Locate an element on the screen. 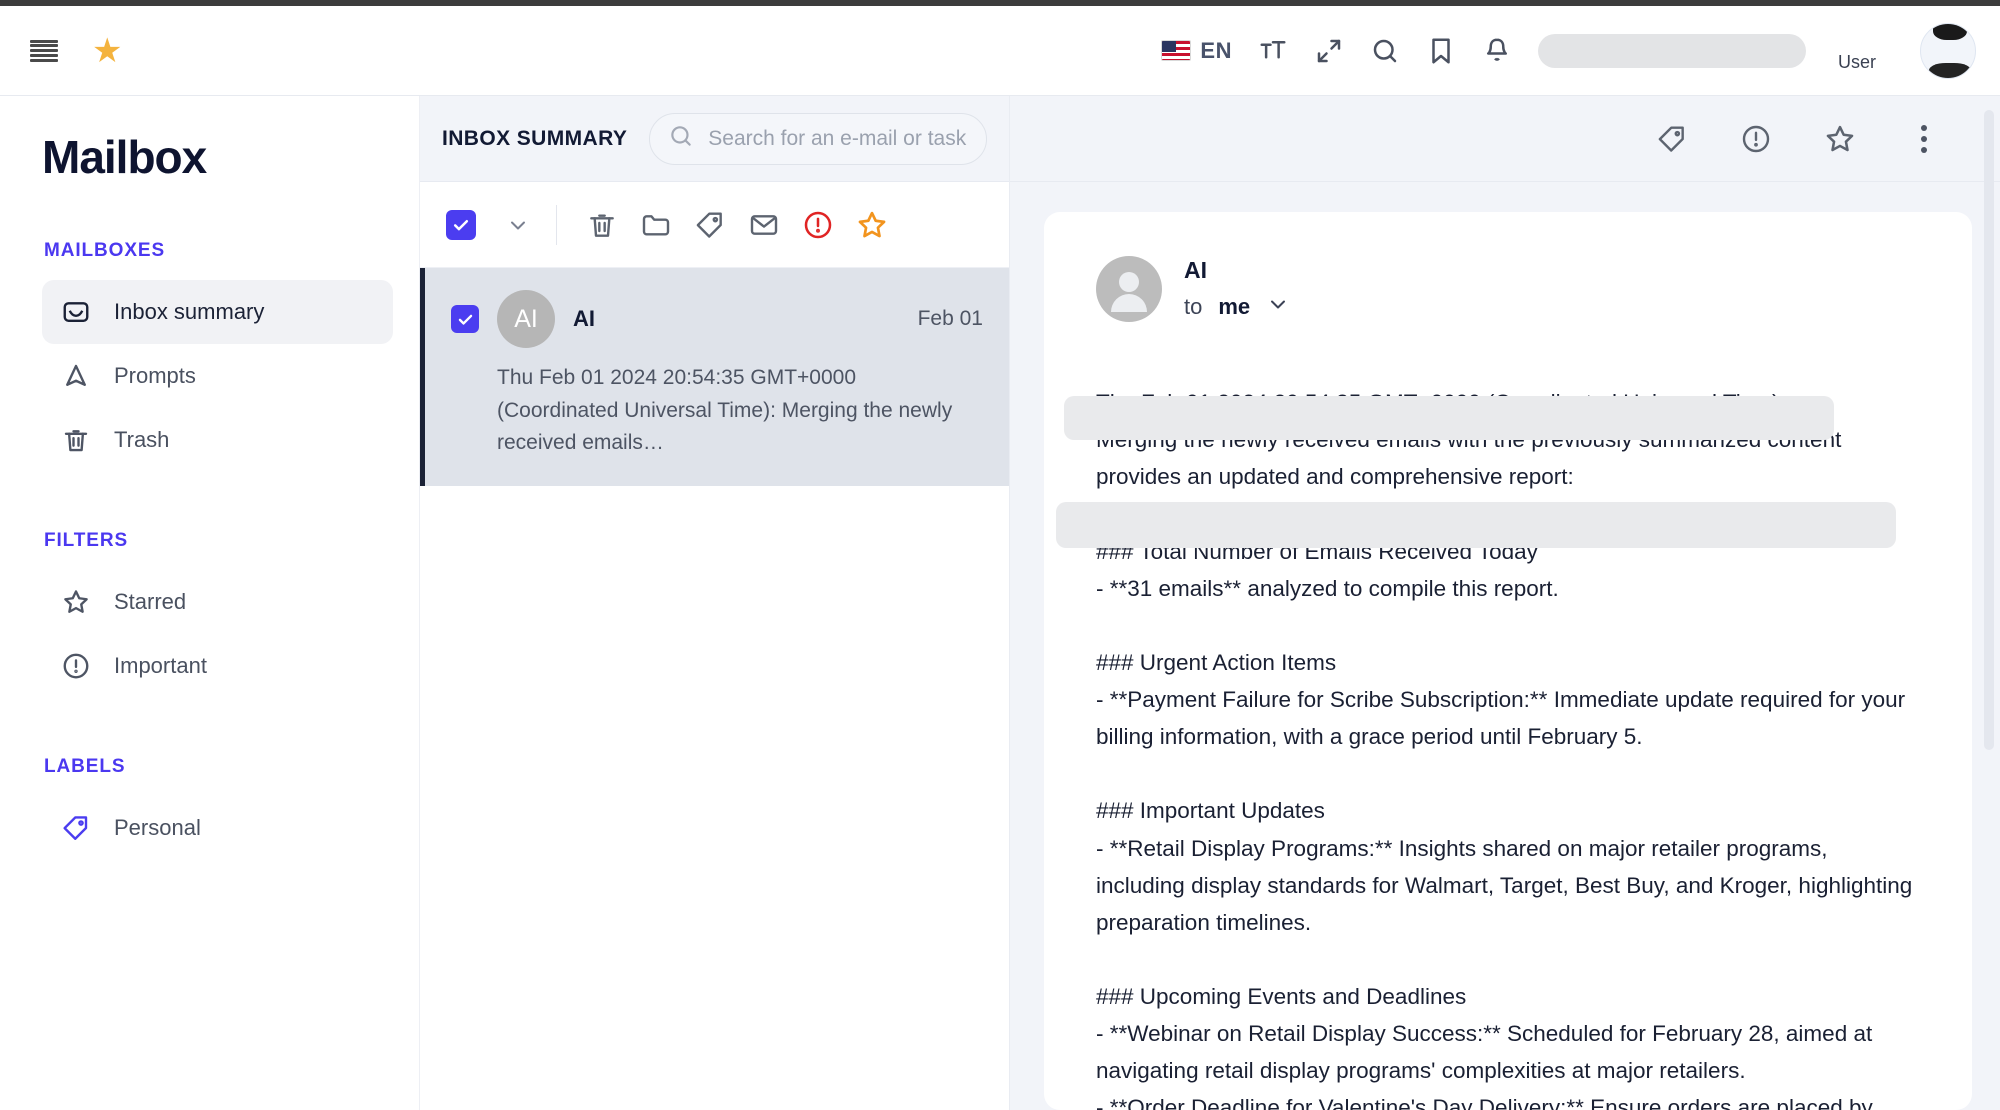  top-bar-right: EN User is located at coordinates (1568, 50).